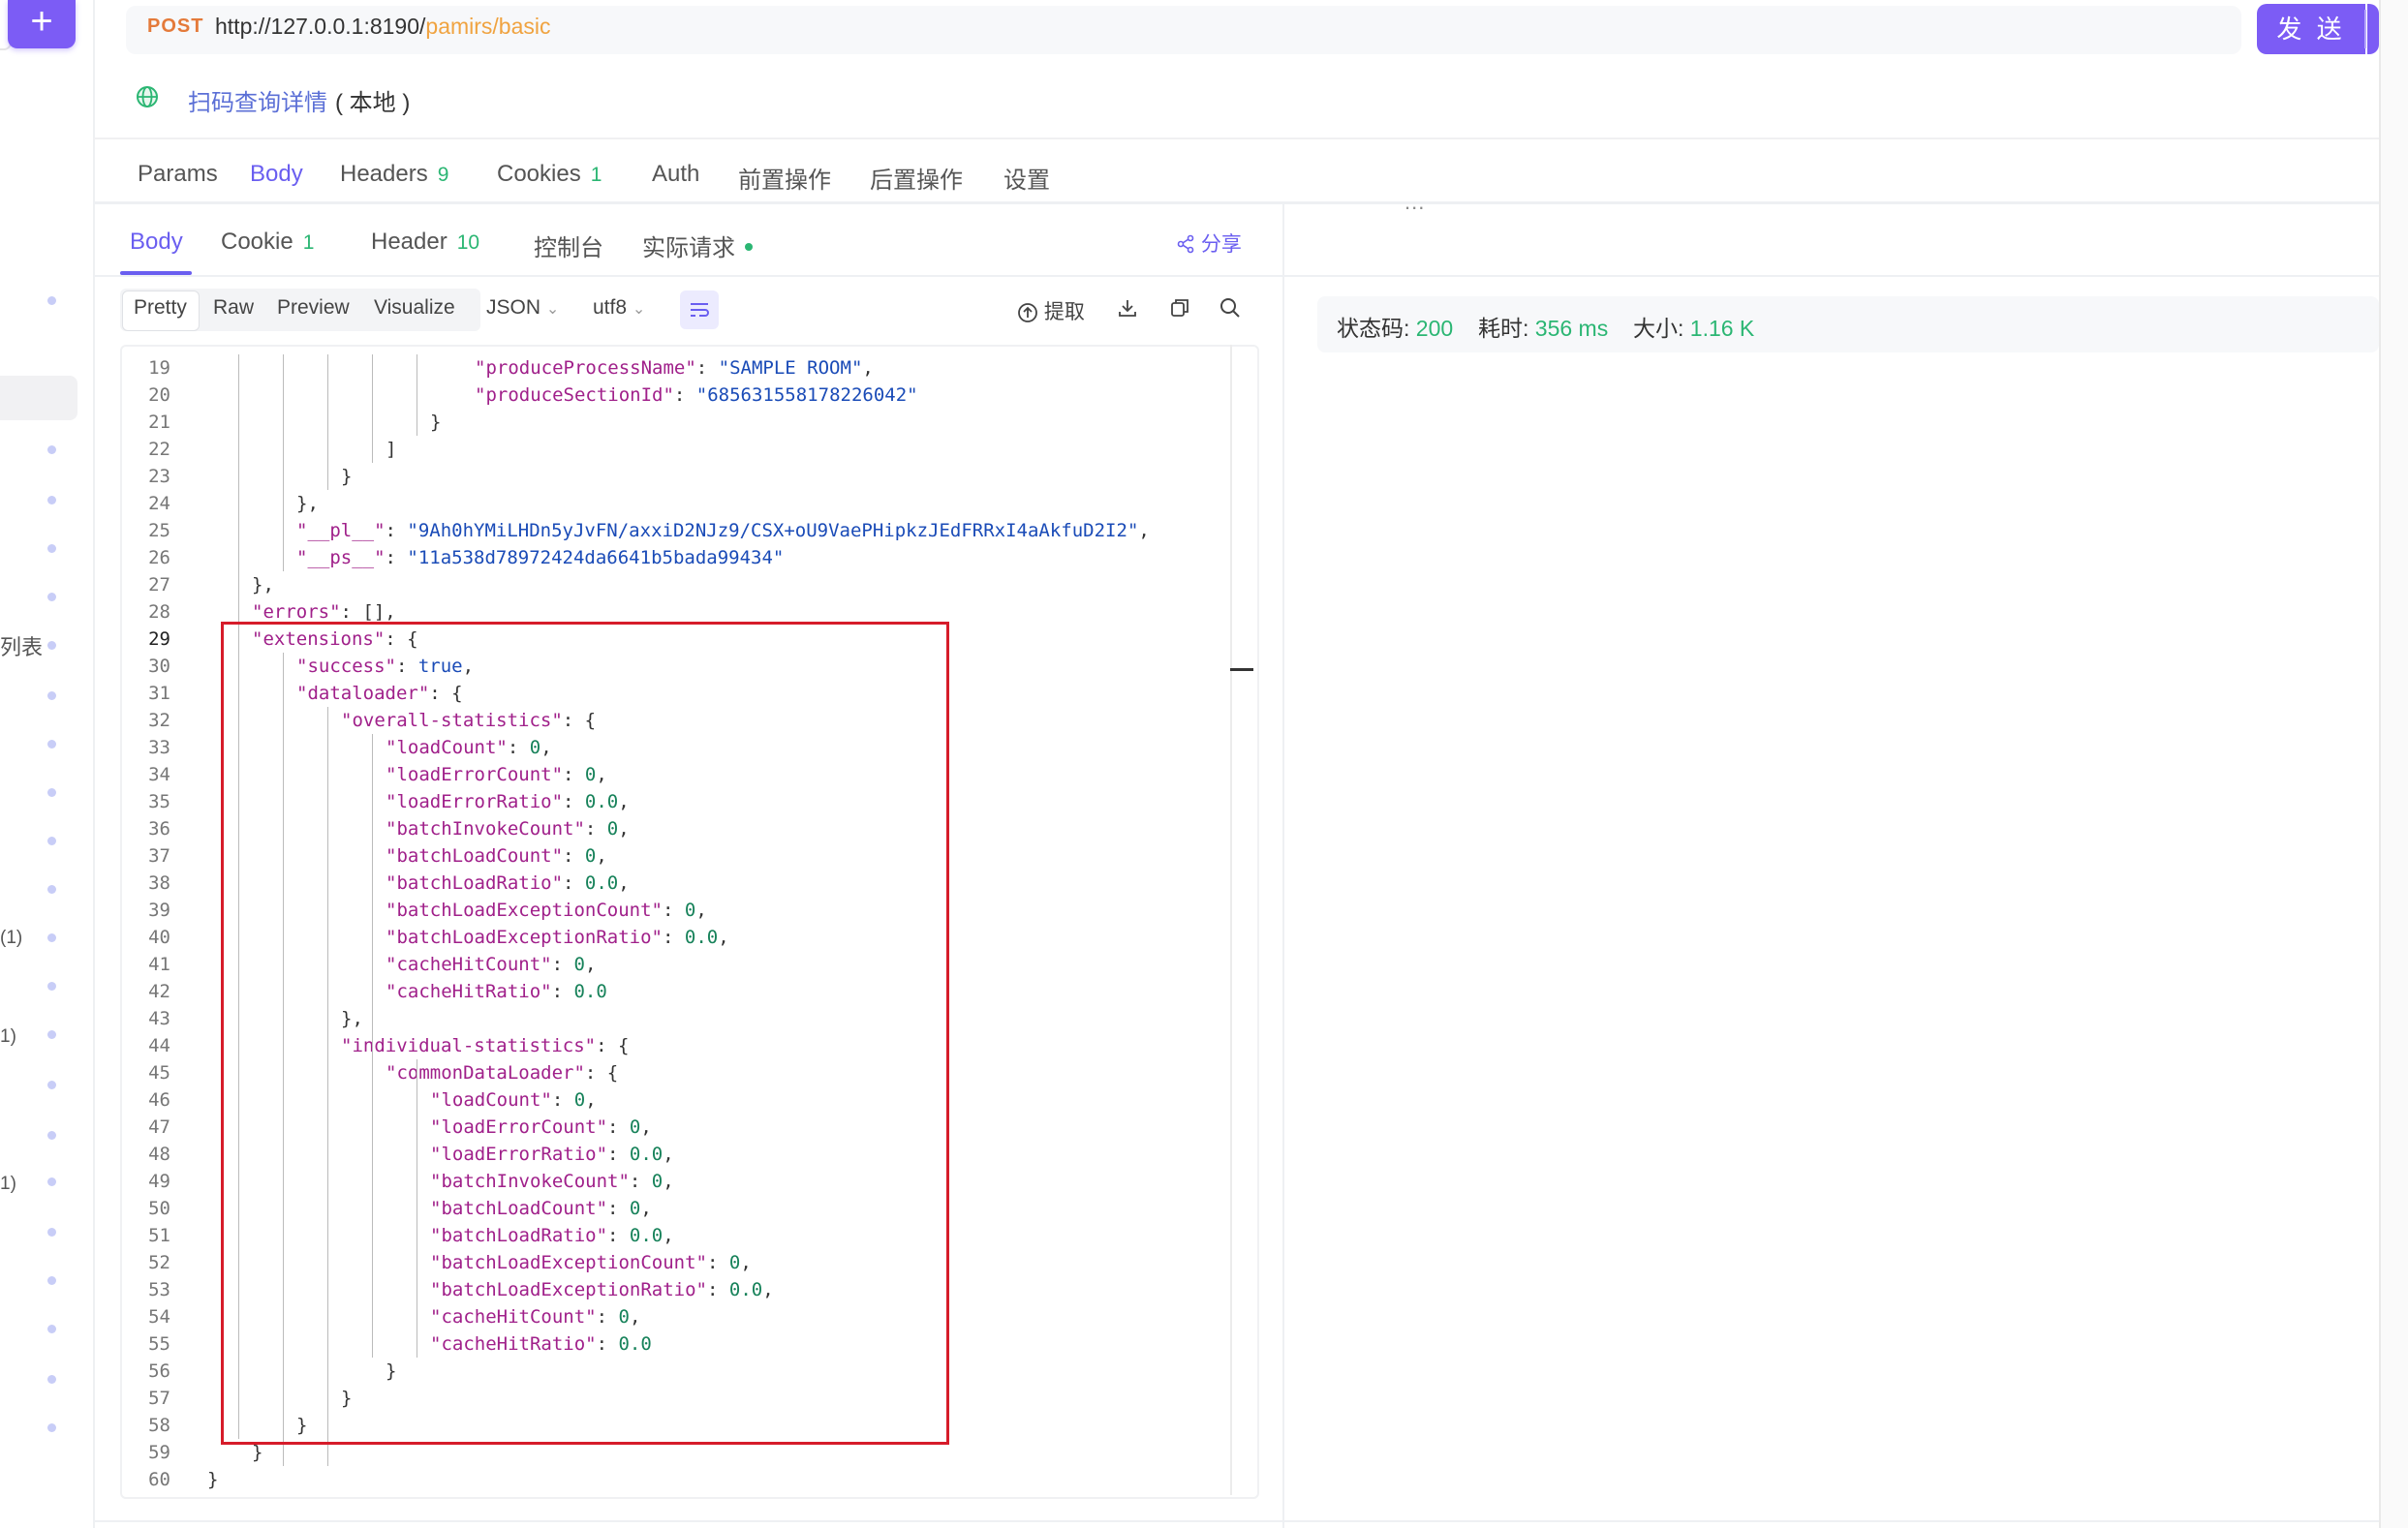 This screenshot has width=2408, height=1528. I want to click on tab-settings: 设置, so click(1026, 178).